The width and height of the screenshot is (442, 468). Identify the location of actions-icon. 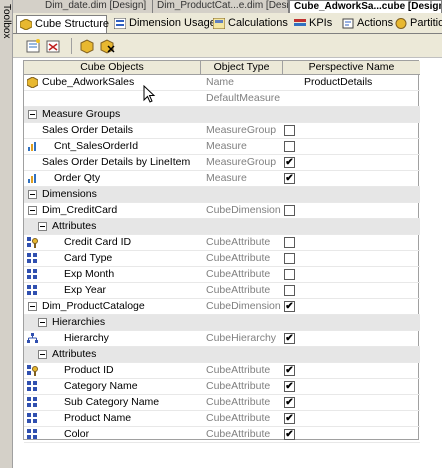
(348, 23).